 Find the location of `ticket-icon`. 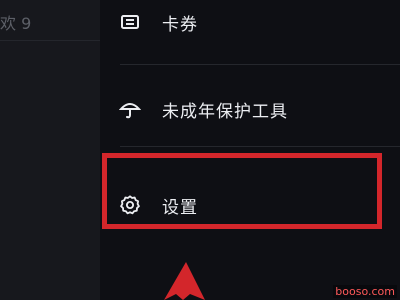

ticket-icon is located at coordinates (130, 22).